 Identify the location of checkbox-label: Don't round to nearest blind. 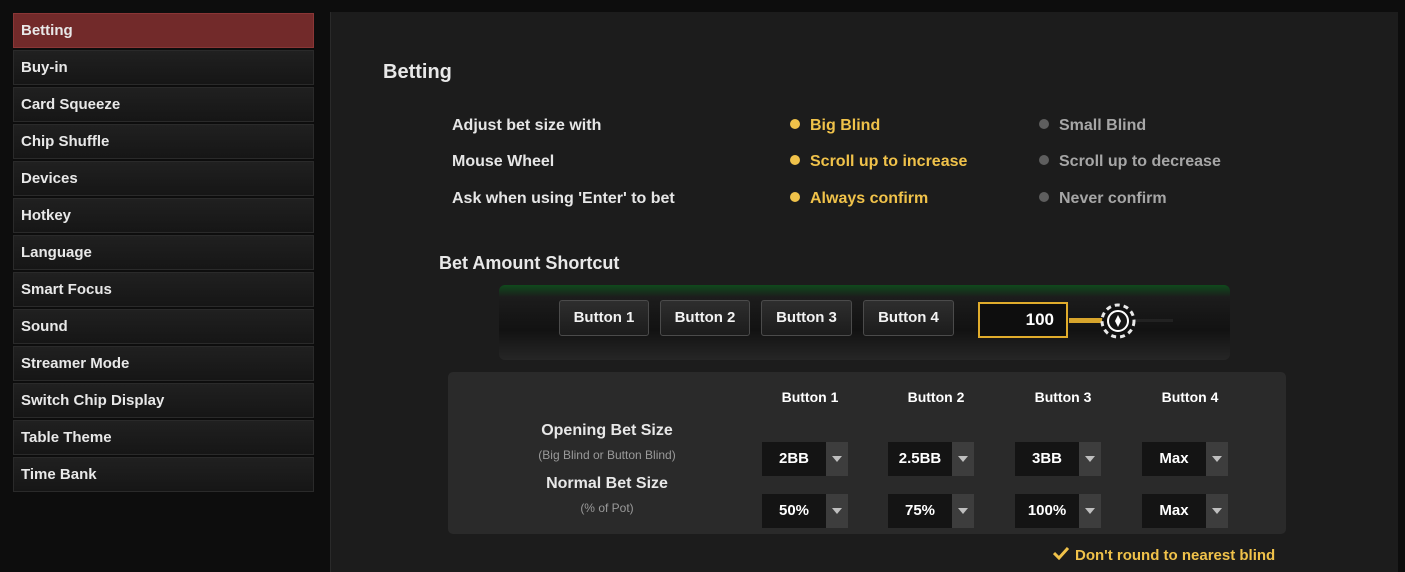
(1175, 555).